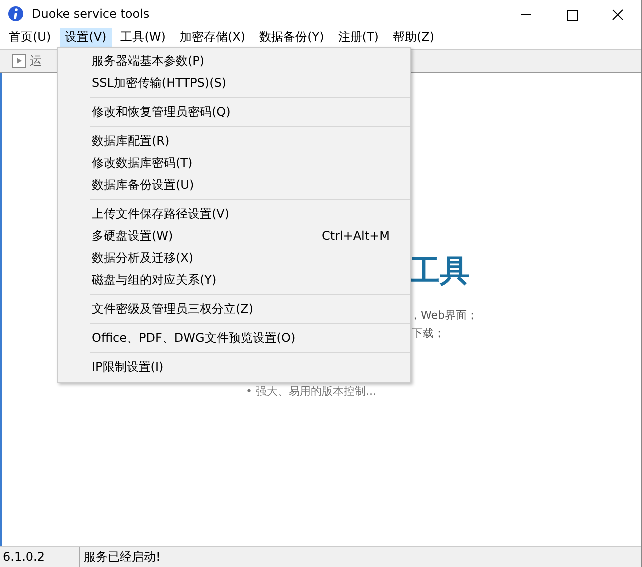 The height and width of the screenshot is (567, 642). What do you see at coordinates (234, 112) in the screenshot?
I see `menu-entry: 修改和恢复管理员密码(Q)` at bounding box center [234, 112].